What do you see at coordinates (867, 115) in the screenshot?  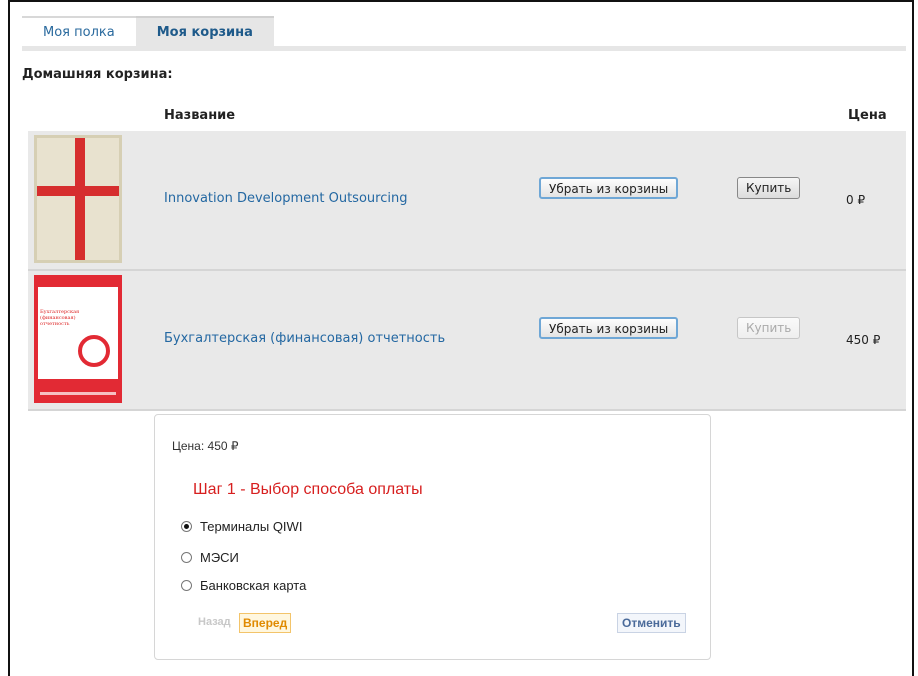 I see `column-header-price: Цена` at bounding box center [867, 115].